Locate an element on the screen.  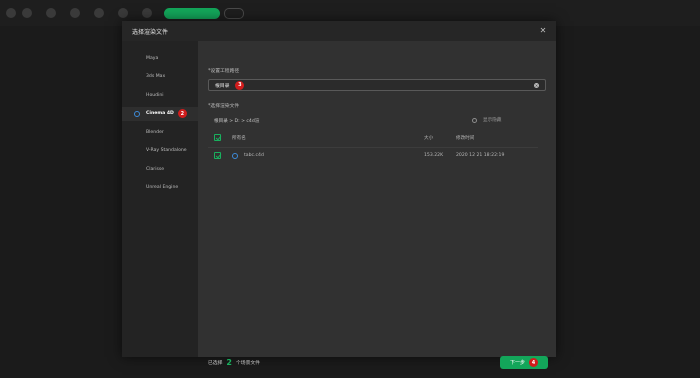
sidebar-item-unreal-engine: Unreal Engine is located at coordinates (160, 188).